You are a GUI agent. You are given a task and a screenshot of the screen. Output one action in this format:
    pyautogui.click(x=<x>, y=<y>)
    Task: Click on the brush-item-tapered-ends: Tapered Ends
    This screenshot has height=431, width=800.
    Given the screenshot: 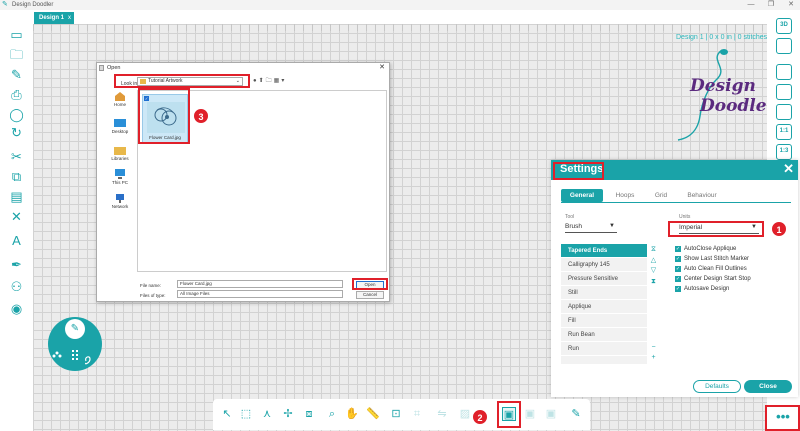 What is the action you would take?
    pyautogui.click(x=604, y=251)
    